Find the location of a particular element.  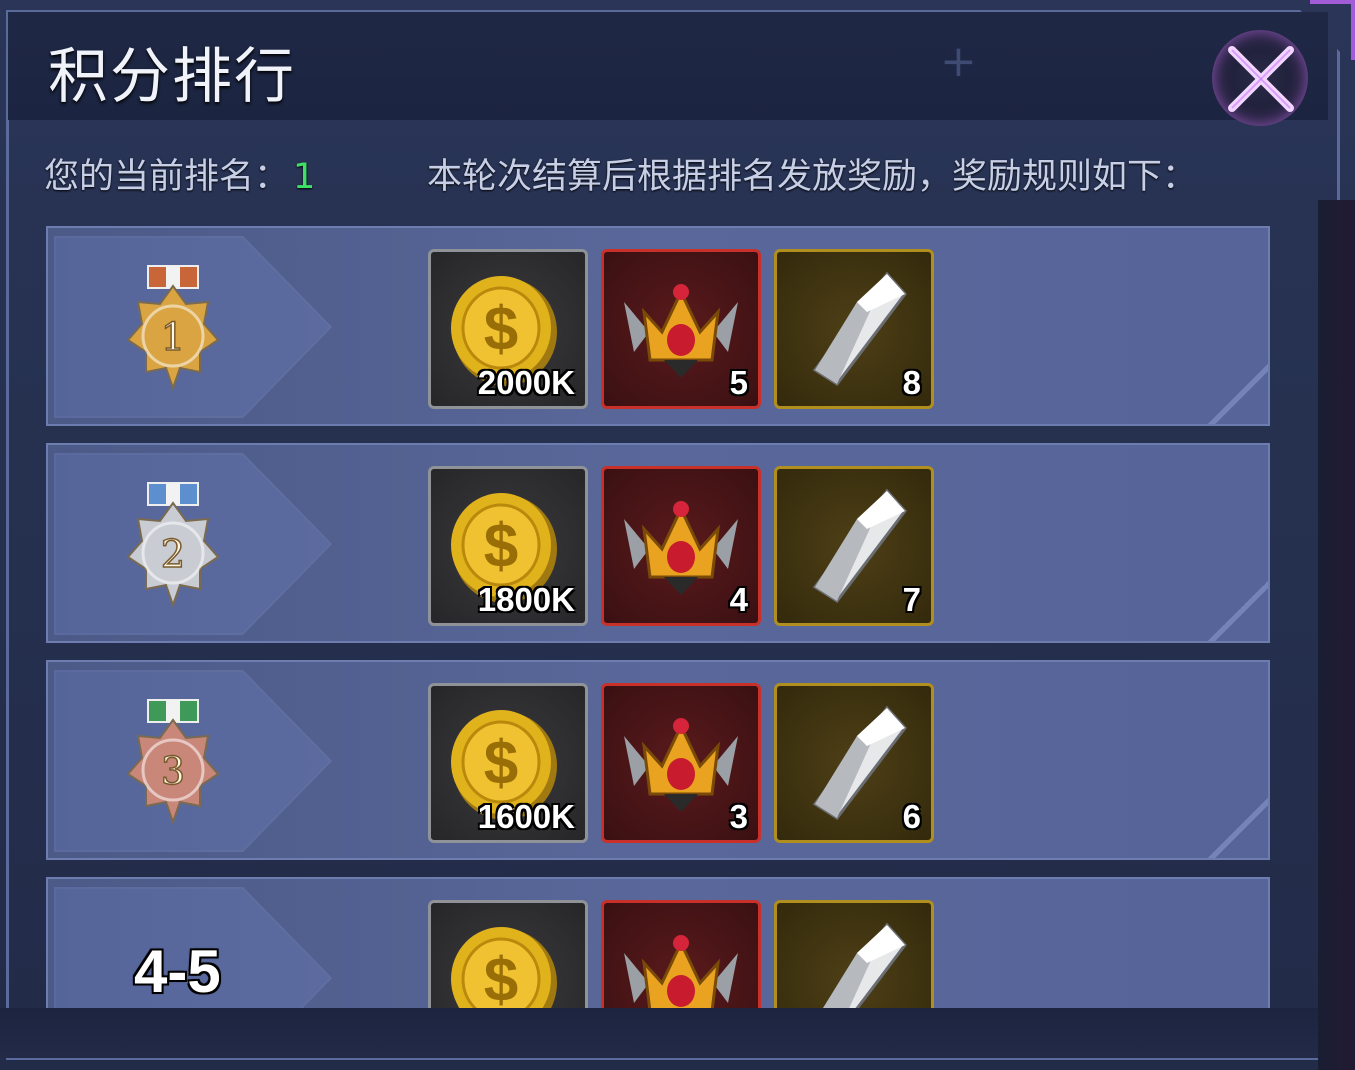

reward-item: $ 2000K is located at coordinates (508, 329).